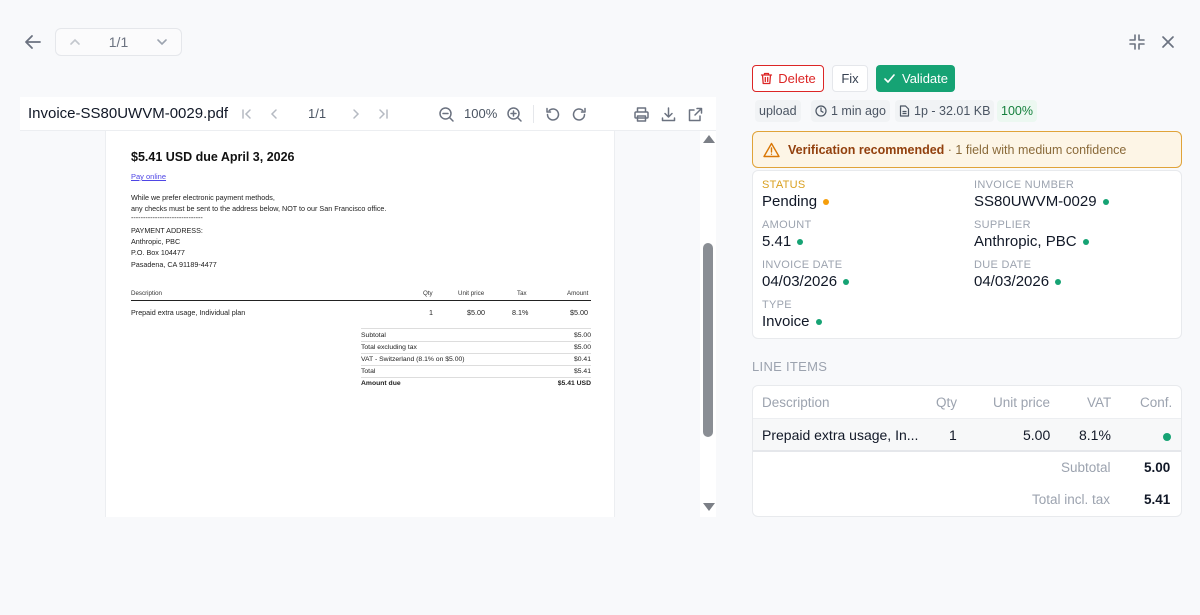 The height and width of the screenshot is (615, 1200). What do you see at coordinates (1041, 194) in the screenshot?
I see `field-invoice-number: INVOICE NUMBER SS80UWVM-0029` at bounding box center [1041, 194].